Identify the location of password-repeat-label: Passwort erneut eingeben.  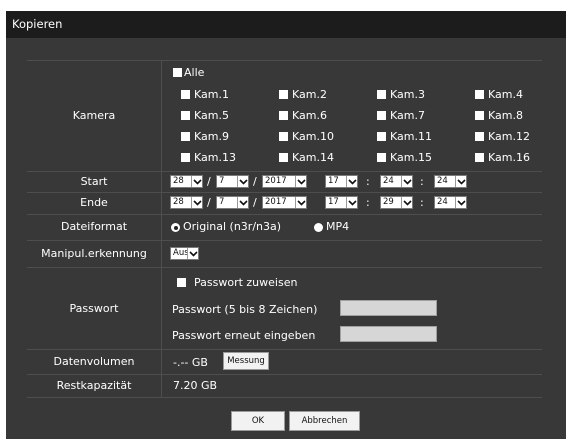
(244, 335).